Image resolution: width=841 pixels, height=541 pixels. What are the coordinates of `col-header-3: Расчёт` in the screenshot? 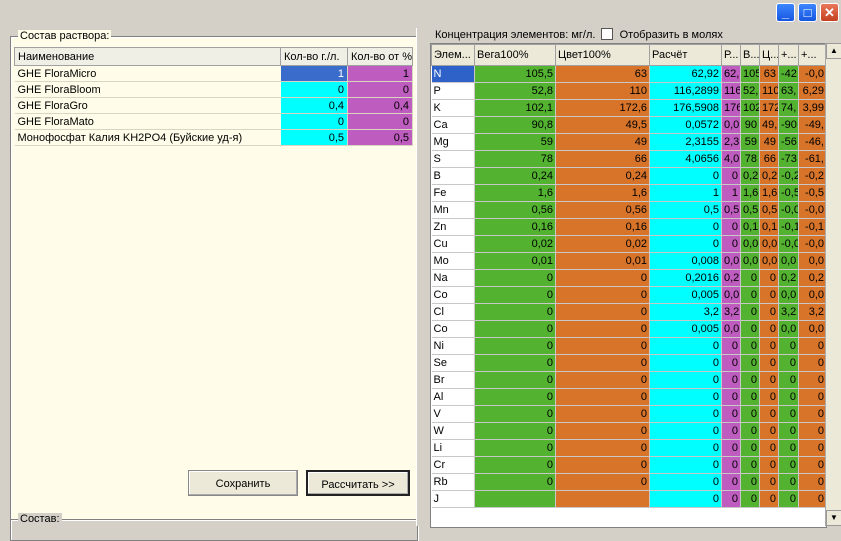 It's located at (685, 55).